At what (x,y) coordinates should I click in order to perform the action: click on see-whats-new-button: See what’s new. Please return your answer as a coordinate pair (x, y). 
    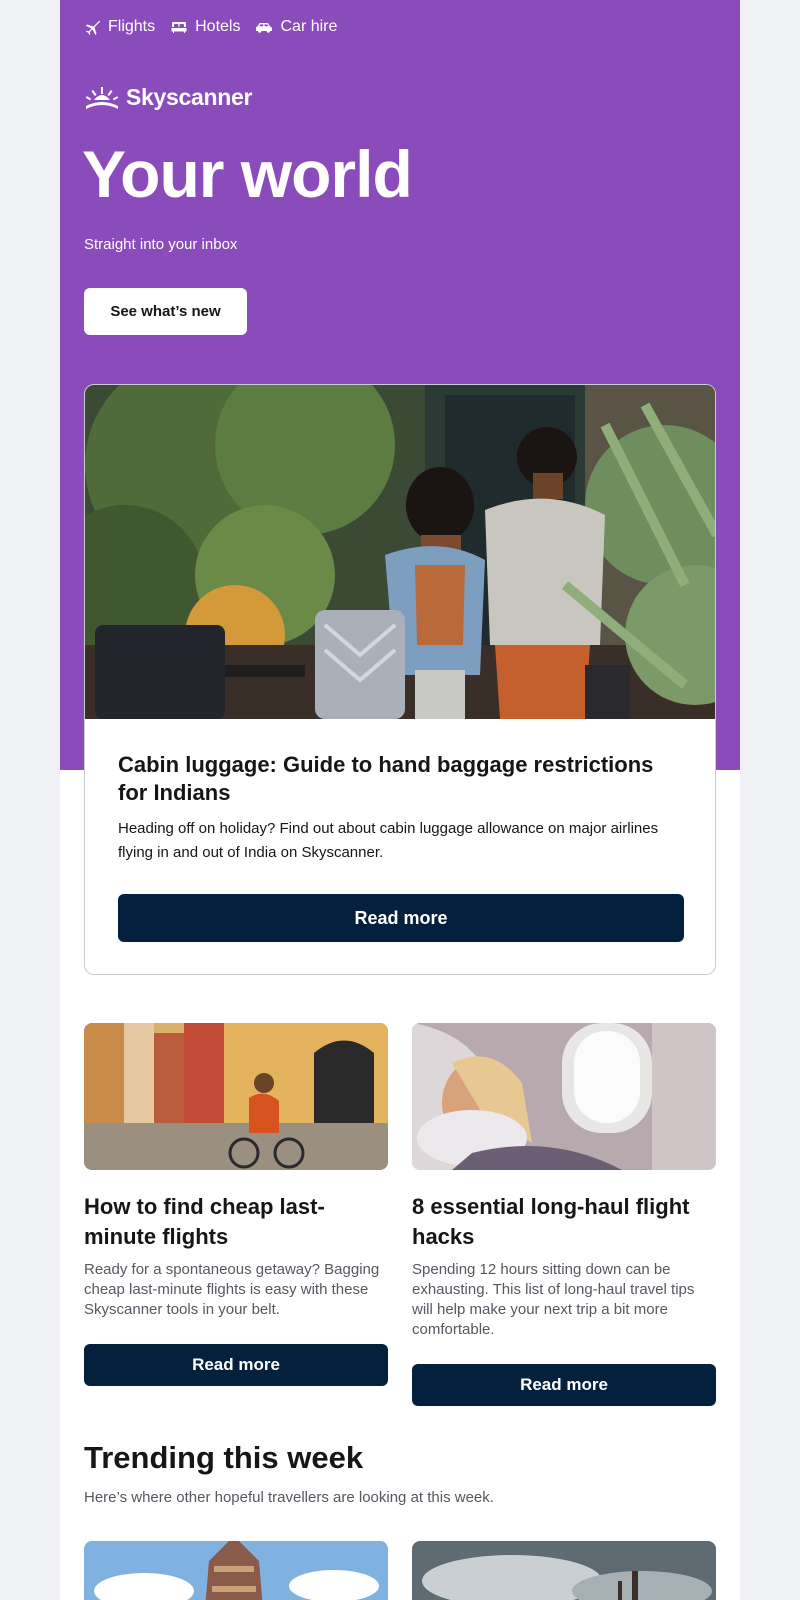
    Looking at the image, I should click on (165, 311).